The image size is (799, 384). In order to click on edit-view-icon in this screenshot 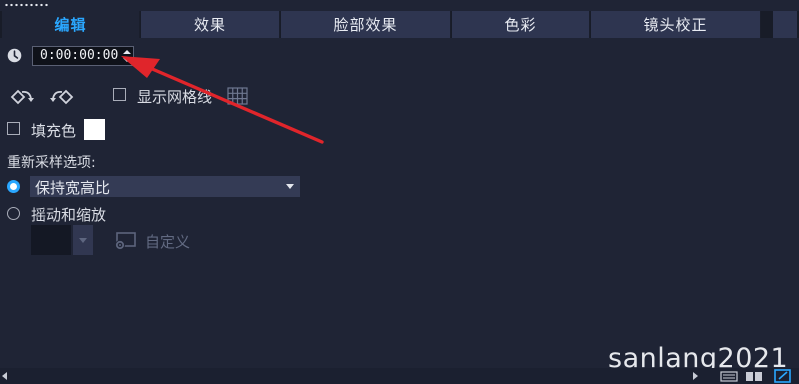, I will do `click(783, 376)`.